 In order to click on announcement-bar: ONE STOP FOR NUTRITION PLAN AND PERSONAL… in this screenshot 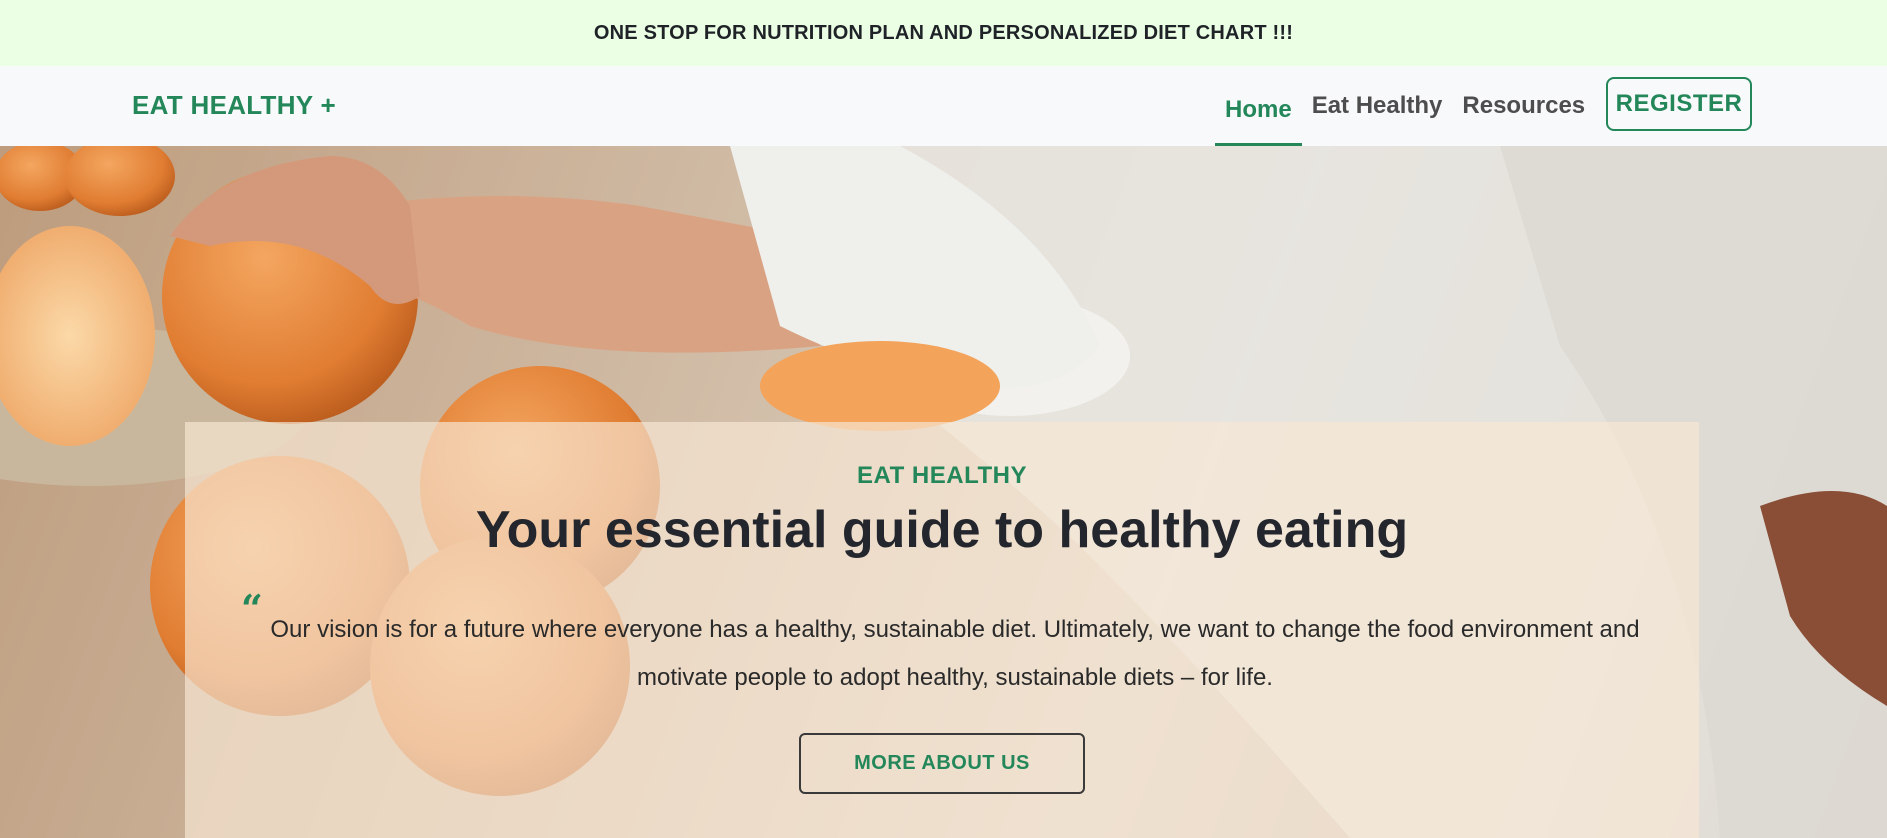, I will do `click(943, 33)`.